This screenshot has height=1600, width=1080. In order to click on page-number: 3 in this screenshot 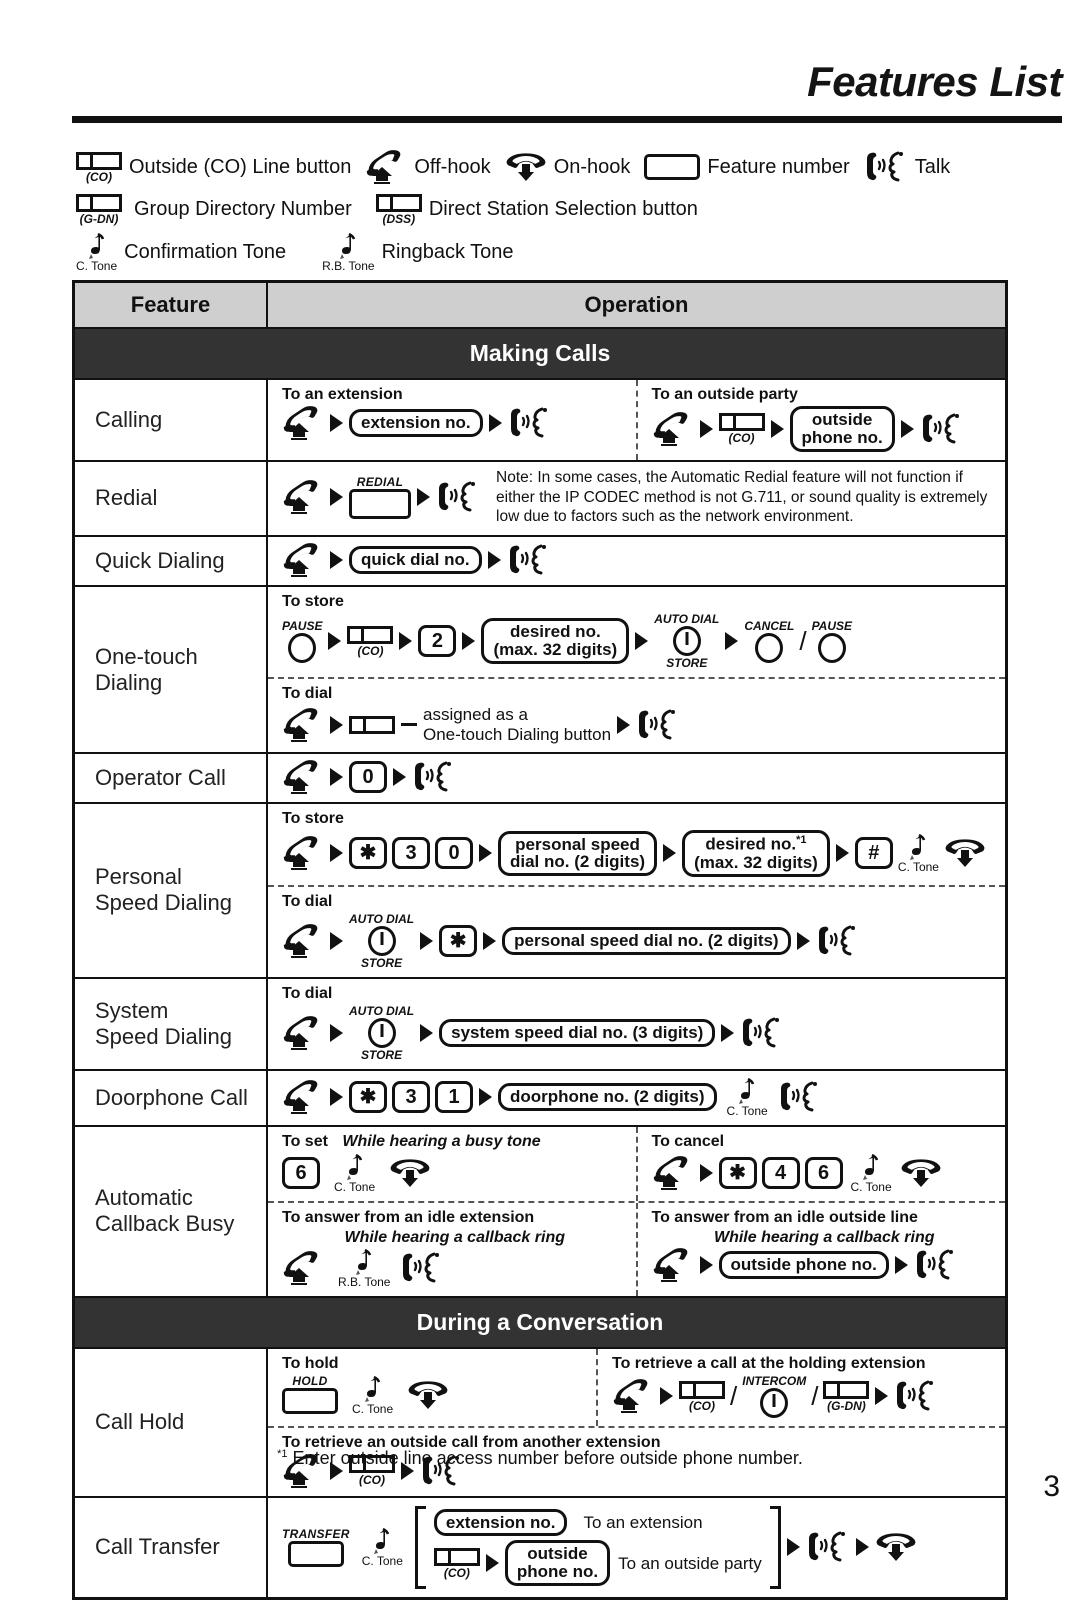, I will do `click(1051, 1486)`.